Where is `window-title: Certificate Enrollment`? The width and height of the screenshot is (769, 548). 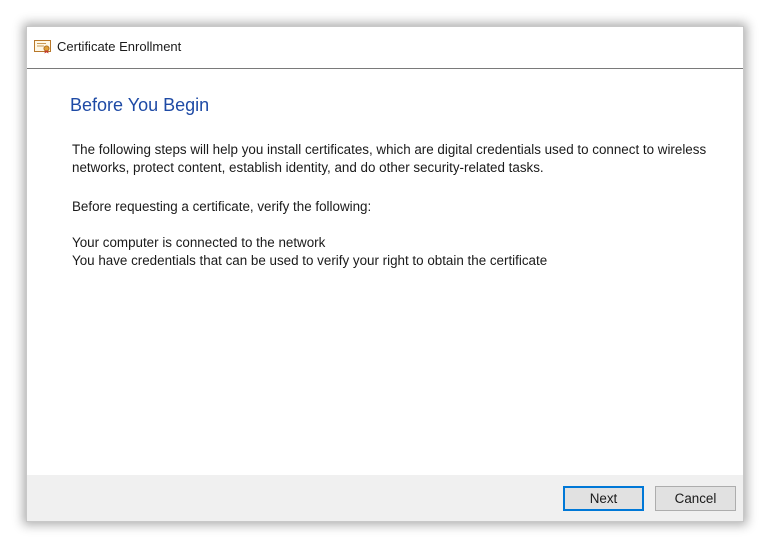
window-title: Certificate Enrollment is located at coordinates (119, 46).